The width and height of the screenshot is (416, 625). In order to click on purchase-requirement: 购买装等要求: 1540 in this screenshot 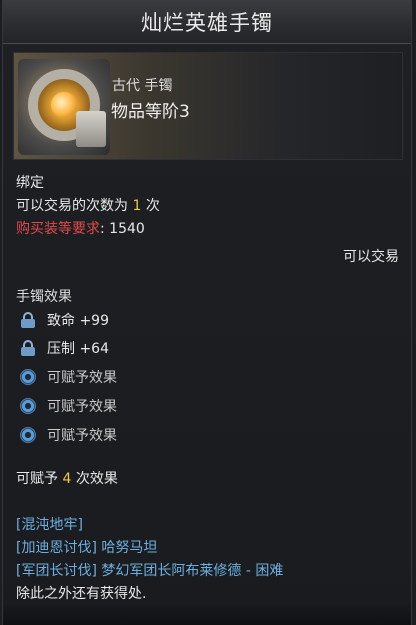, I will do `click(80, 228)`.